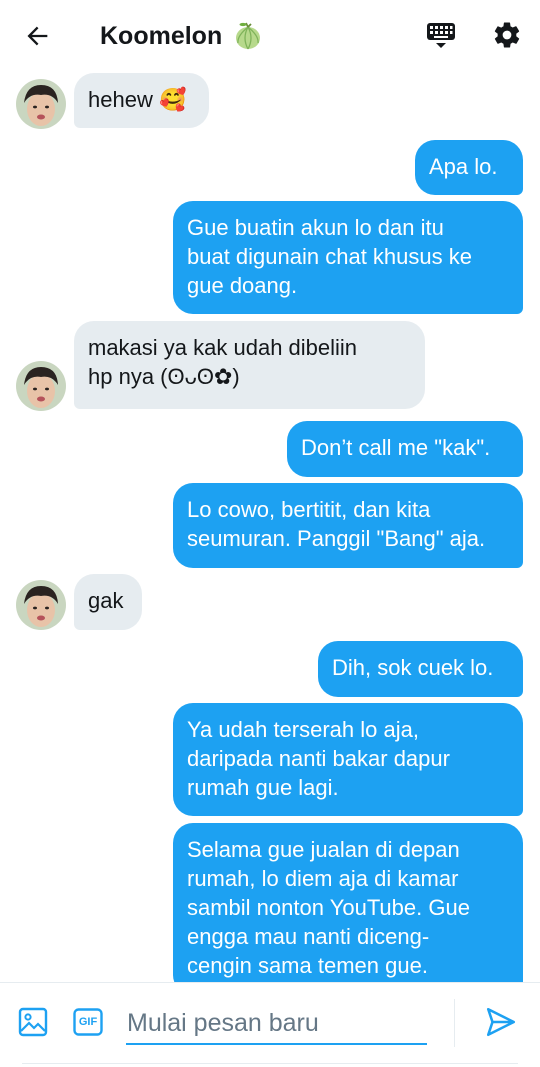 Image resolution: width=540 pixels, height=1067 pixels. What do you see at coordinates (405, 449) in the screenshot?
I see `outgoing-message: Don’t call me "kak".` at bounding box center [405, 449].